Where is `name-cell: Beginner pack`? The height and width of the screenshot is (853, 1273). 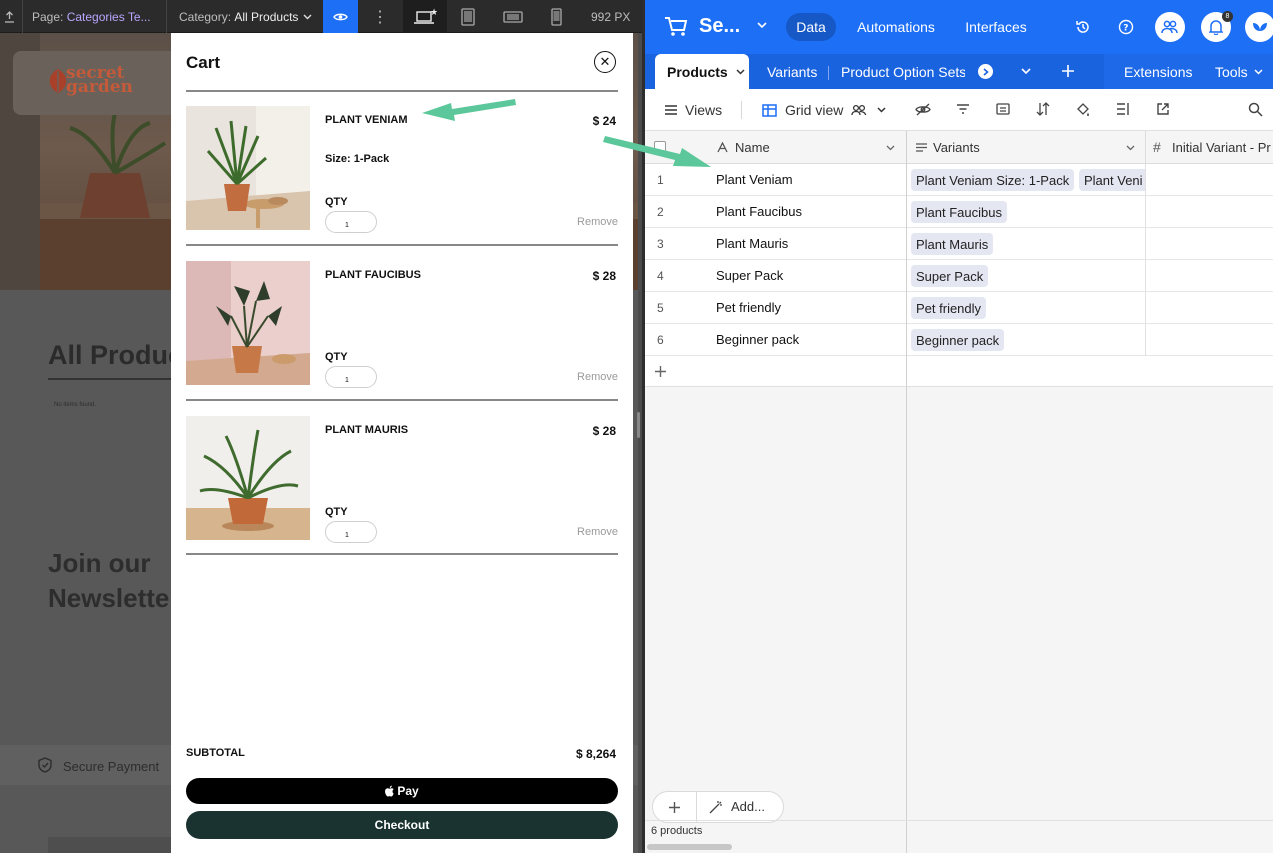
name-cell: Beginner pack is located at coordinates (757, 339).